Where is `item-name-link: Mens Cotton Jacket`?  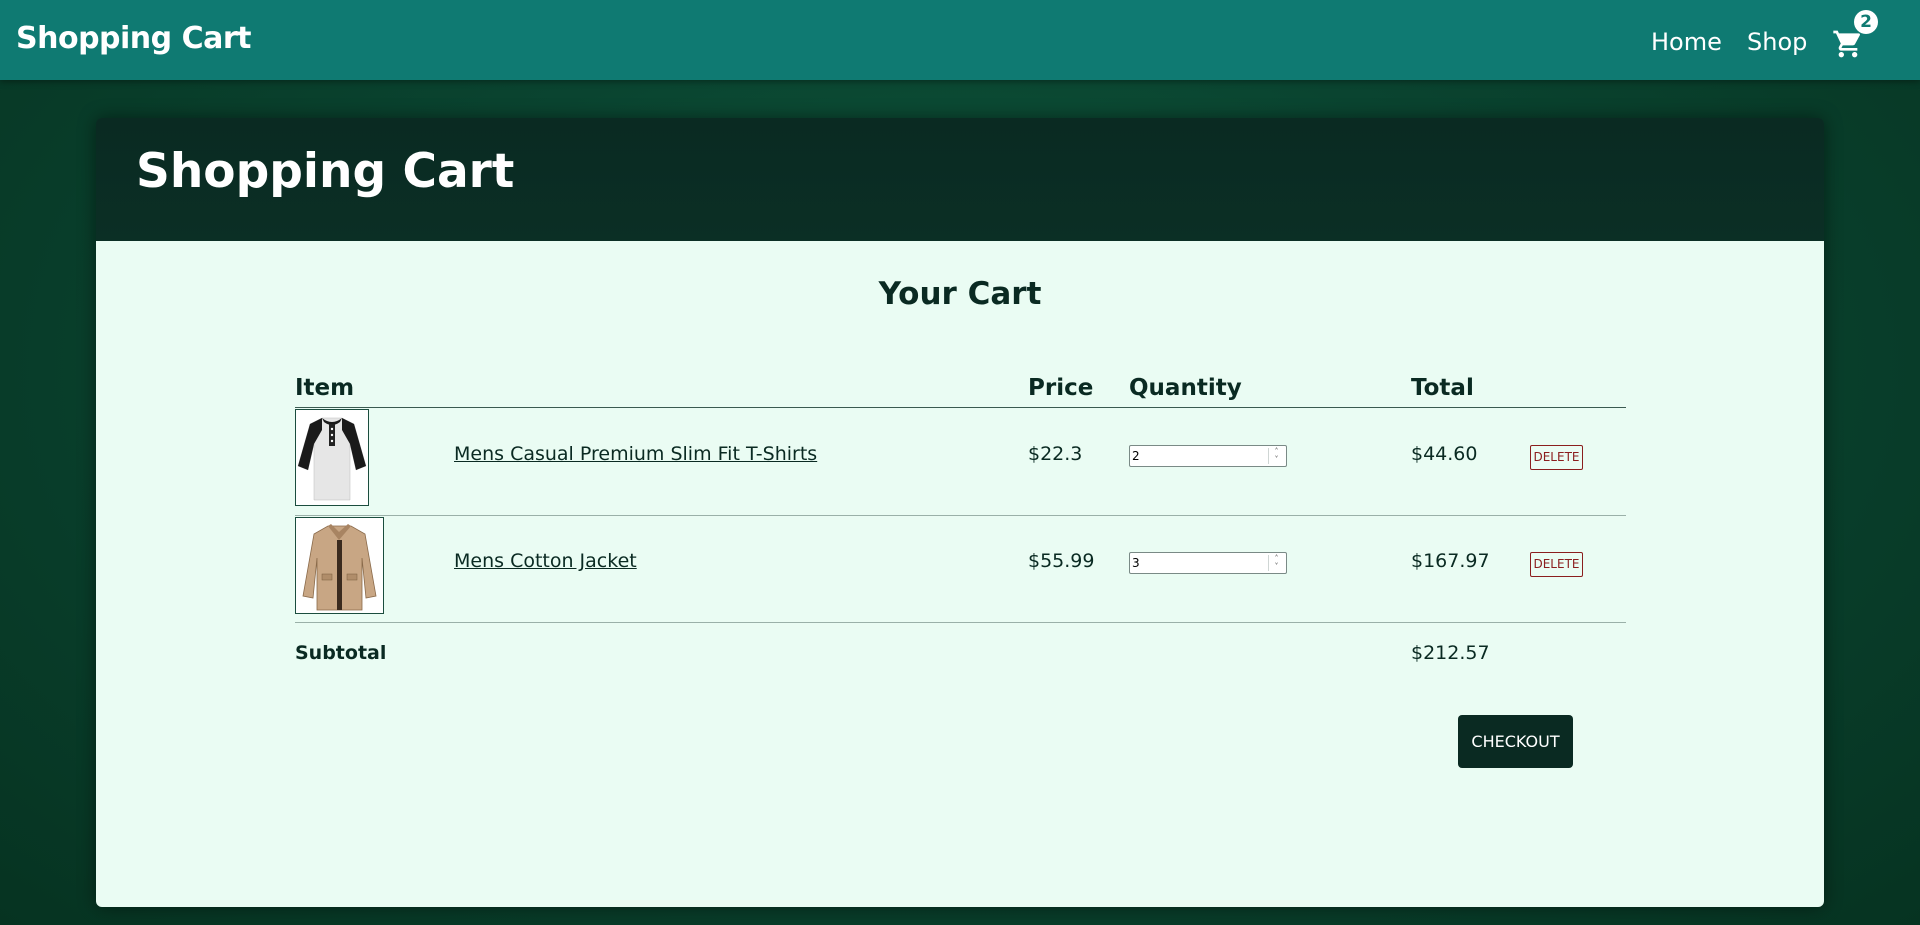 item-name-link: Mens Cotton Jacket is located at coordinates (545, 561).